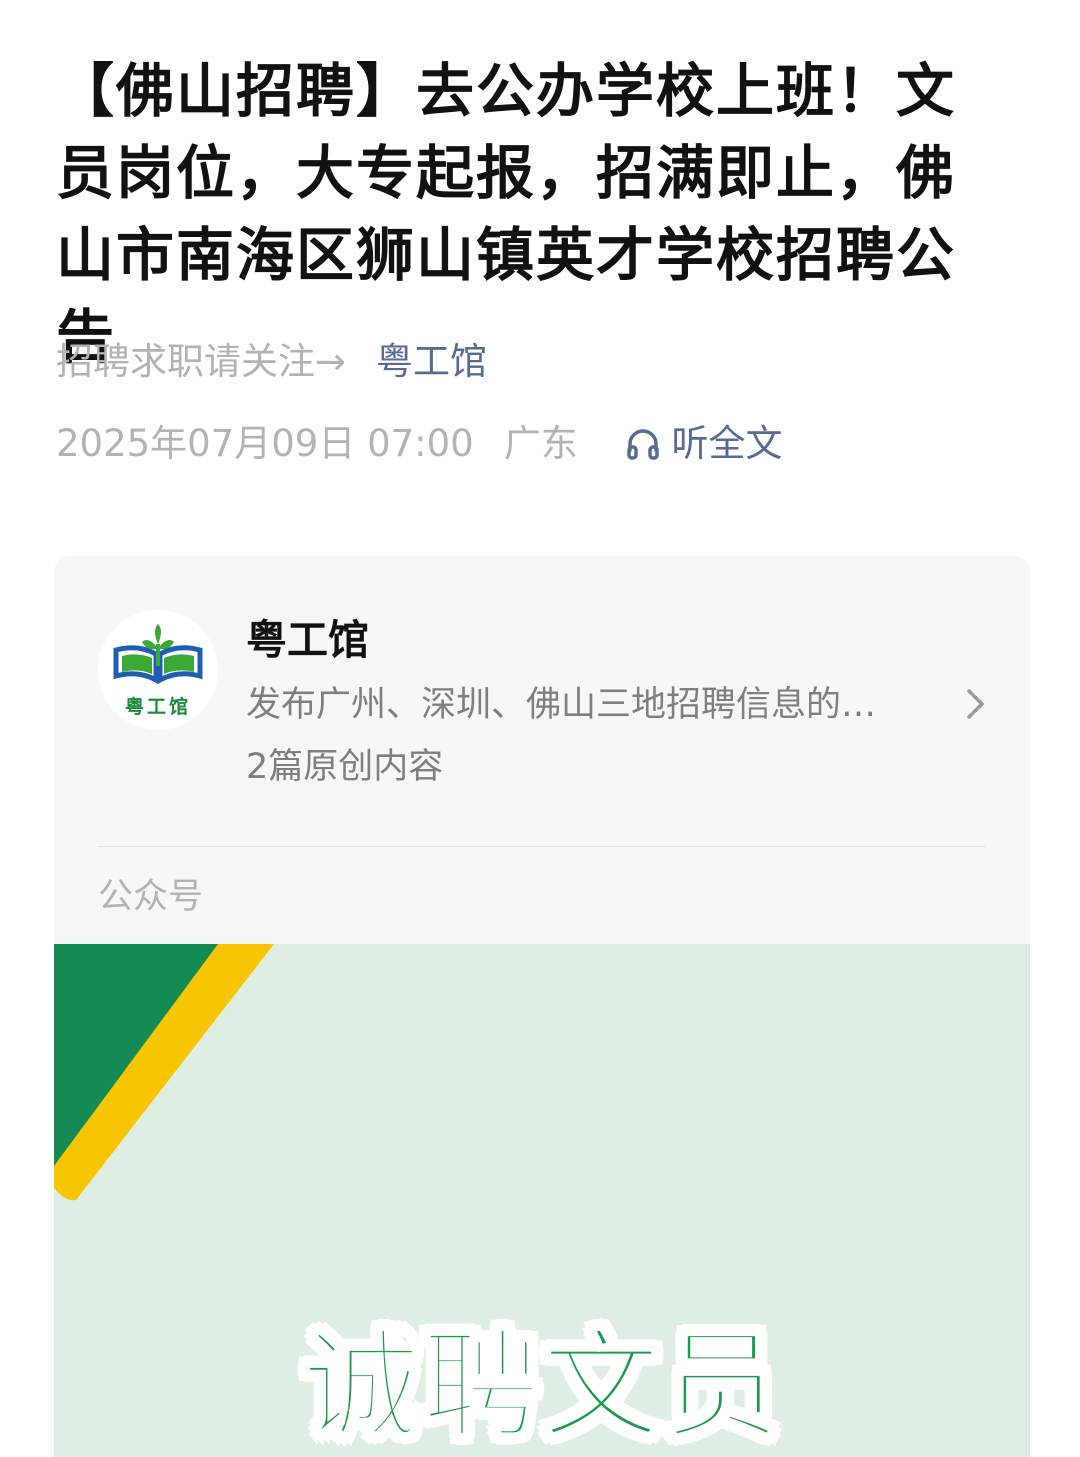  Describe the element at coordinates (345, 767) in the screenshot. I see `original-count: 2篇原创内容` at that location.